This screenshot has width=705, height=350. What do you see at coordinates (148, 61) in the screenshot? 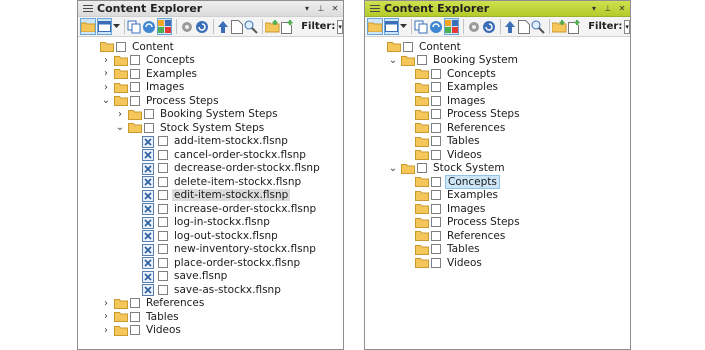
I see `tree-item: › Concepts` at bounding box center [148, 61].